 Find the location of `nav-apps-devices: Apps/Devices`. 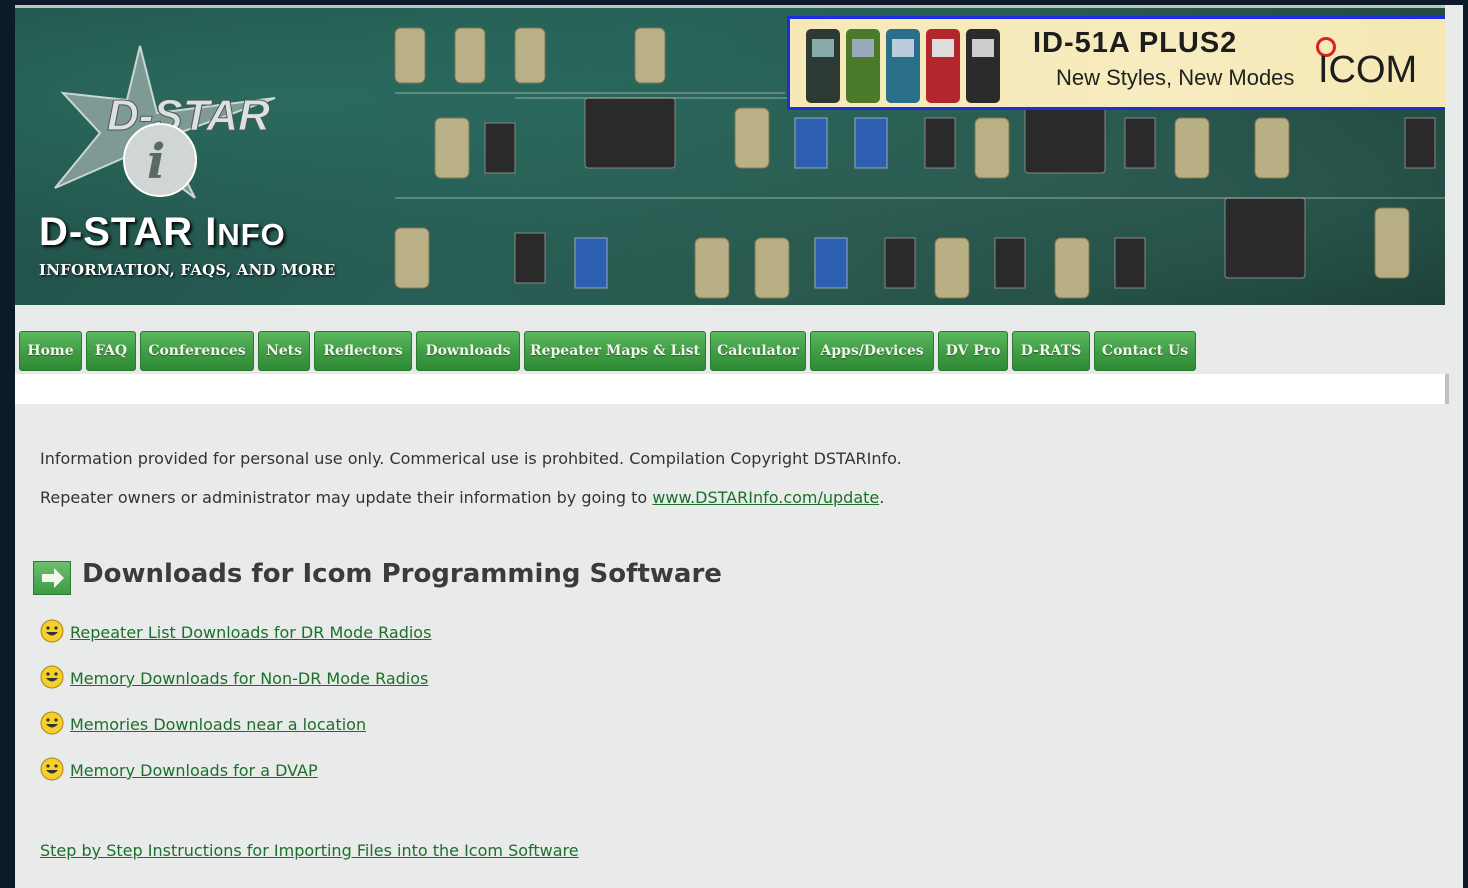

nav-apps-devices: Apps/Devices is located at coordinates (872, 351).